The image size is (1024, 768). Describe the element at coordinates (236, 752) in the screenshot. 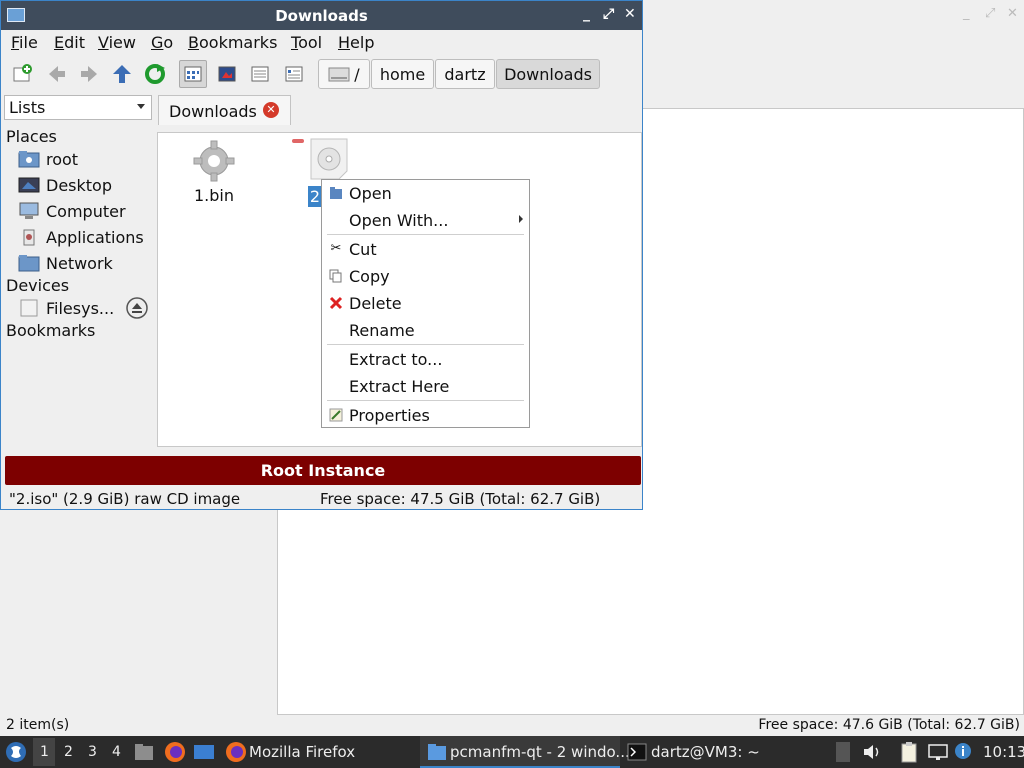

I see `firefox-icon` at that location.